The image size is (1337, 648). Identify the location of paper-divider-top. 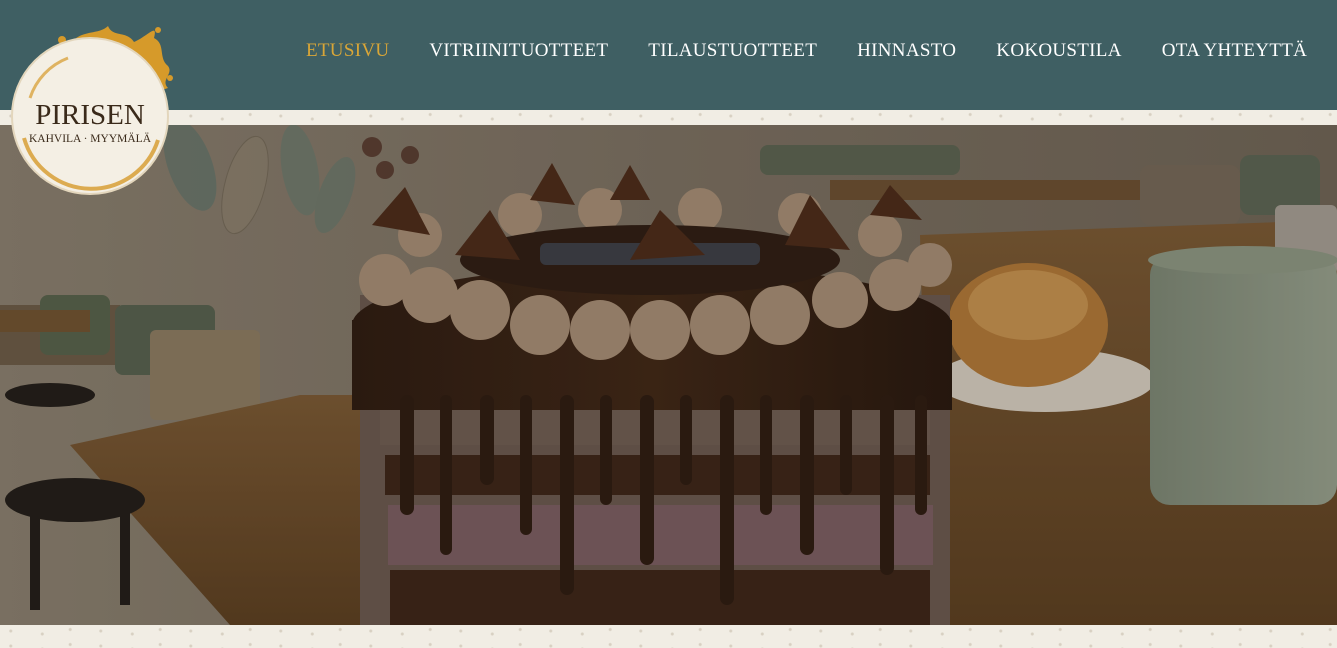
(668, 117).